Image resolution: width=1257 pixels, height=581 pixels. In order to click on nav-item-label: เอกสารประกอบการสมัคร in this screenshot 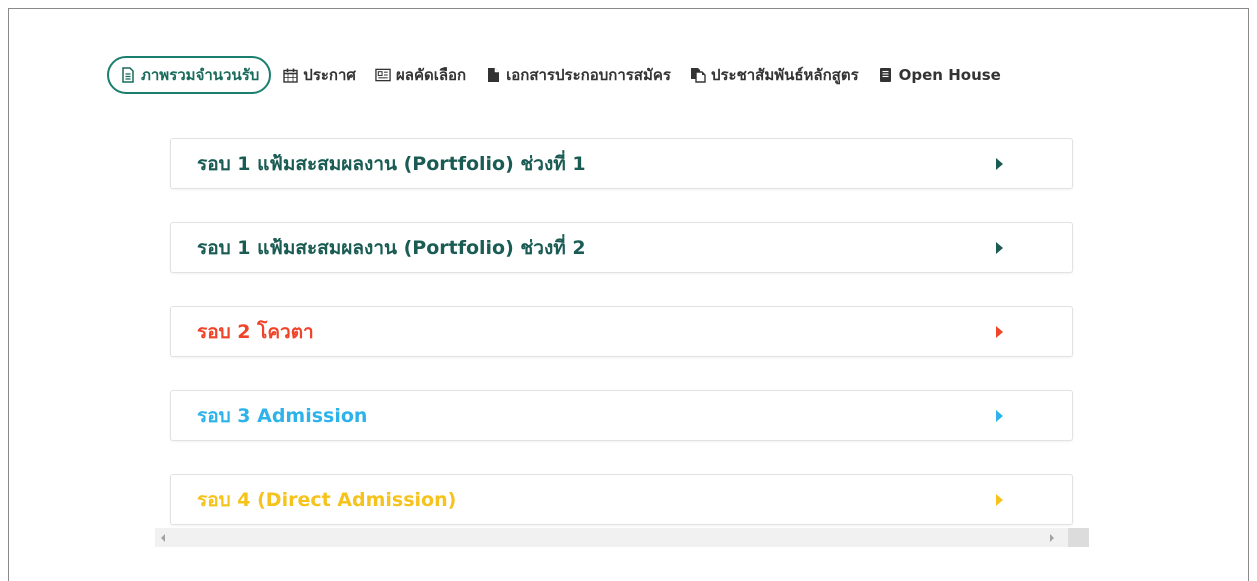, I will do `click(588, 75)`.